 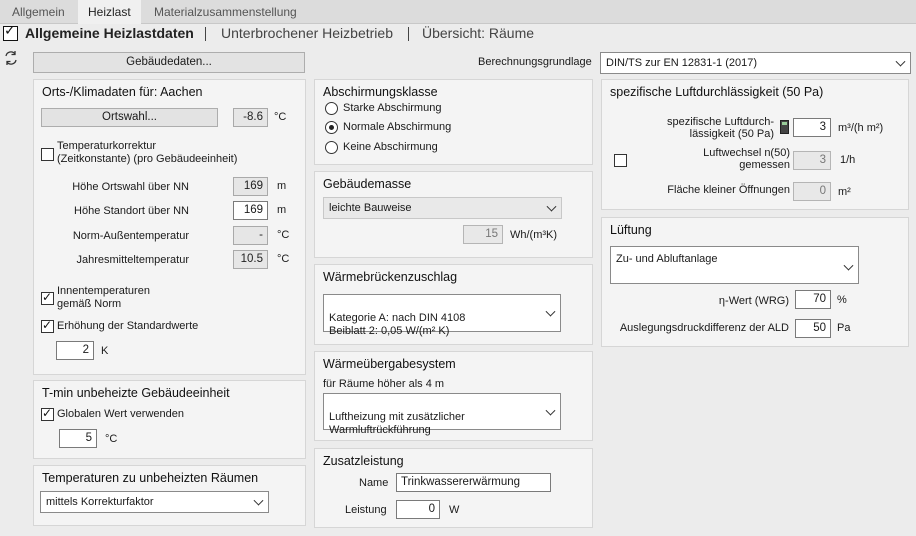 What do you see at coordinates (11, 58) in the screenshot?
I see `sync-icon` at bounding box center [11, 58].